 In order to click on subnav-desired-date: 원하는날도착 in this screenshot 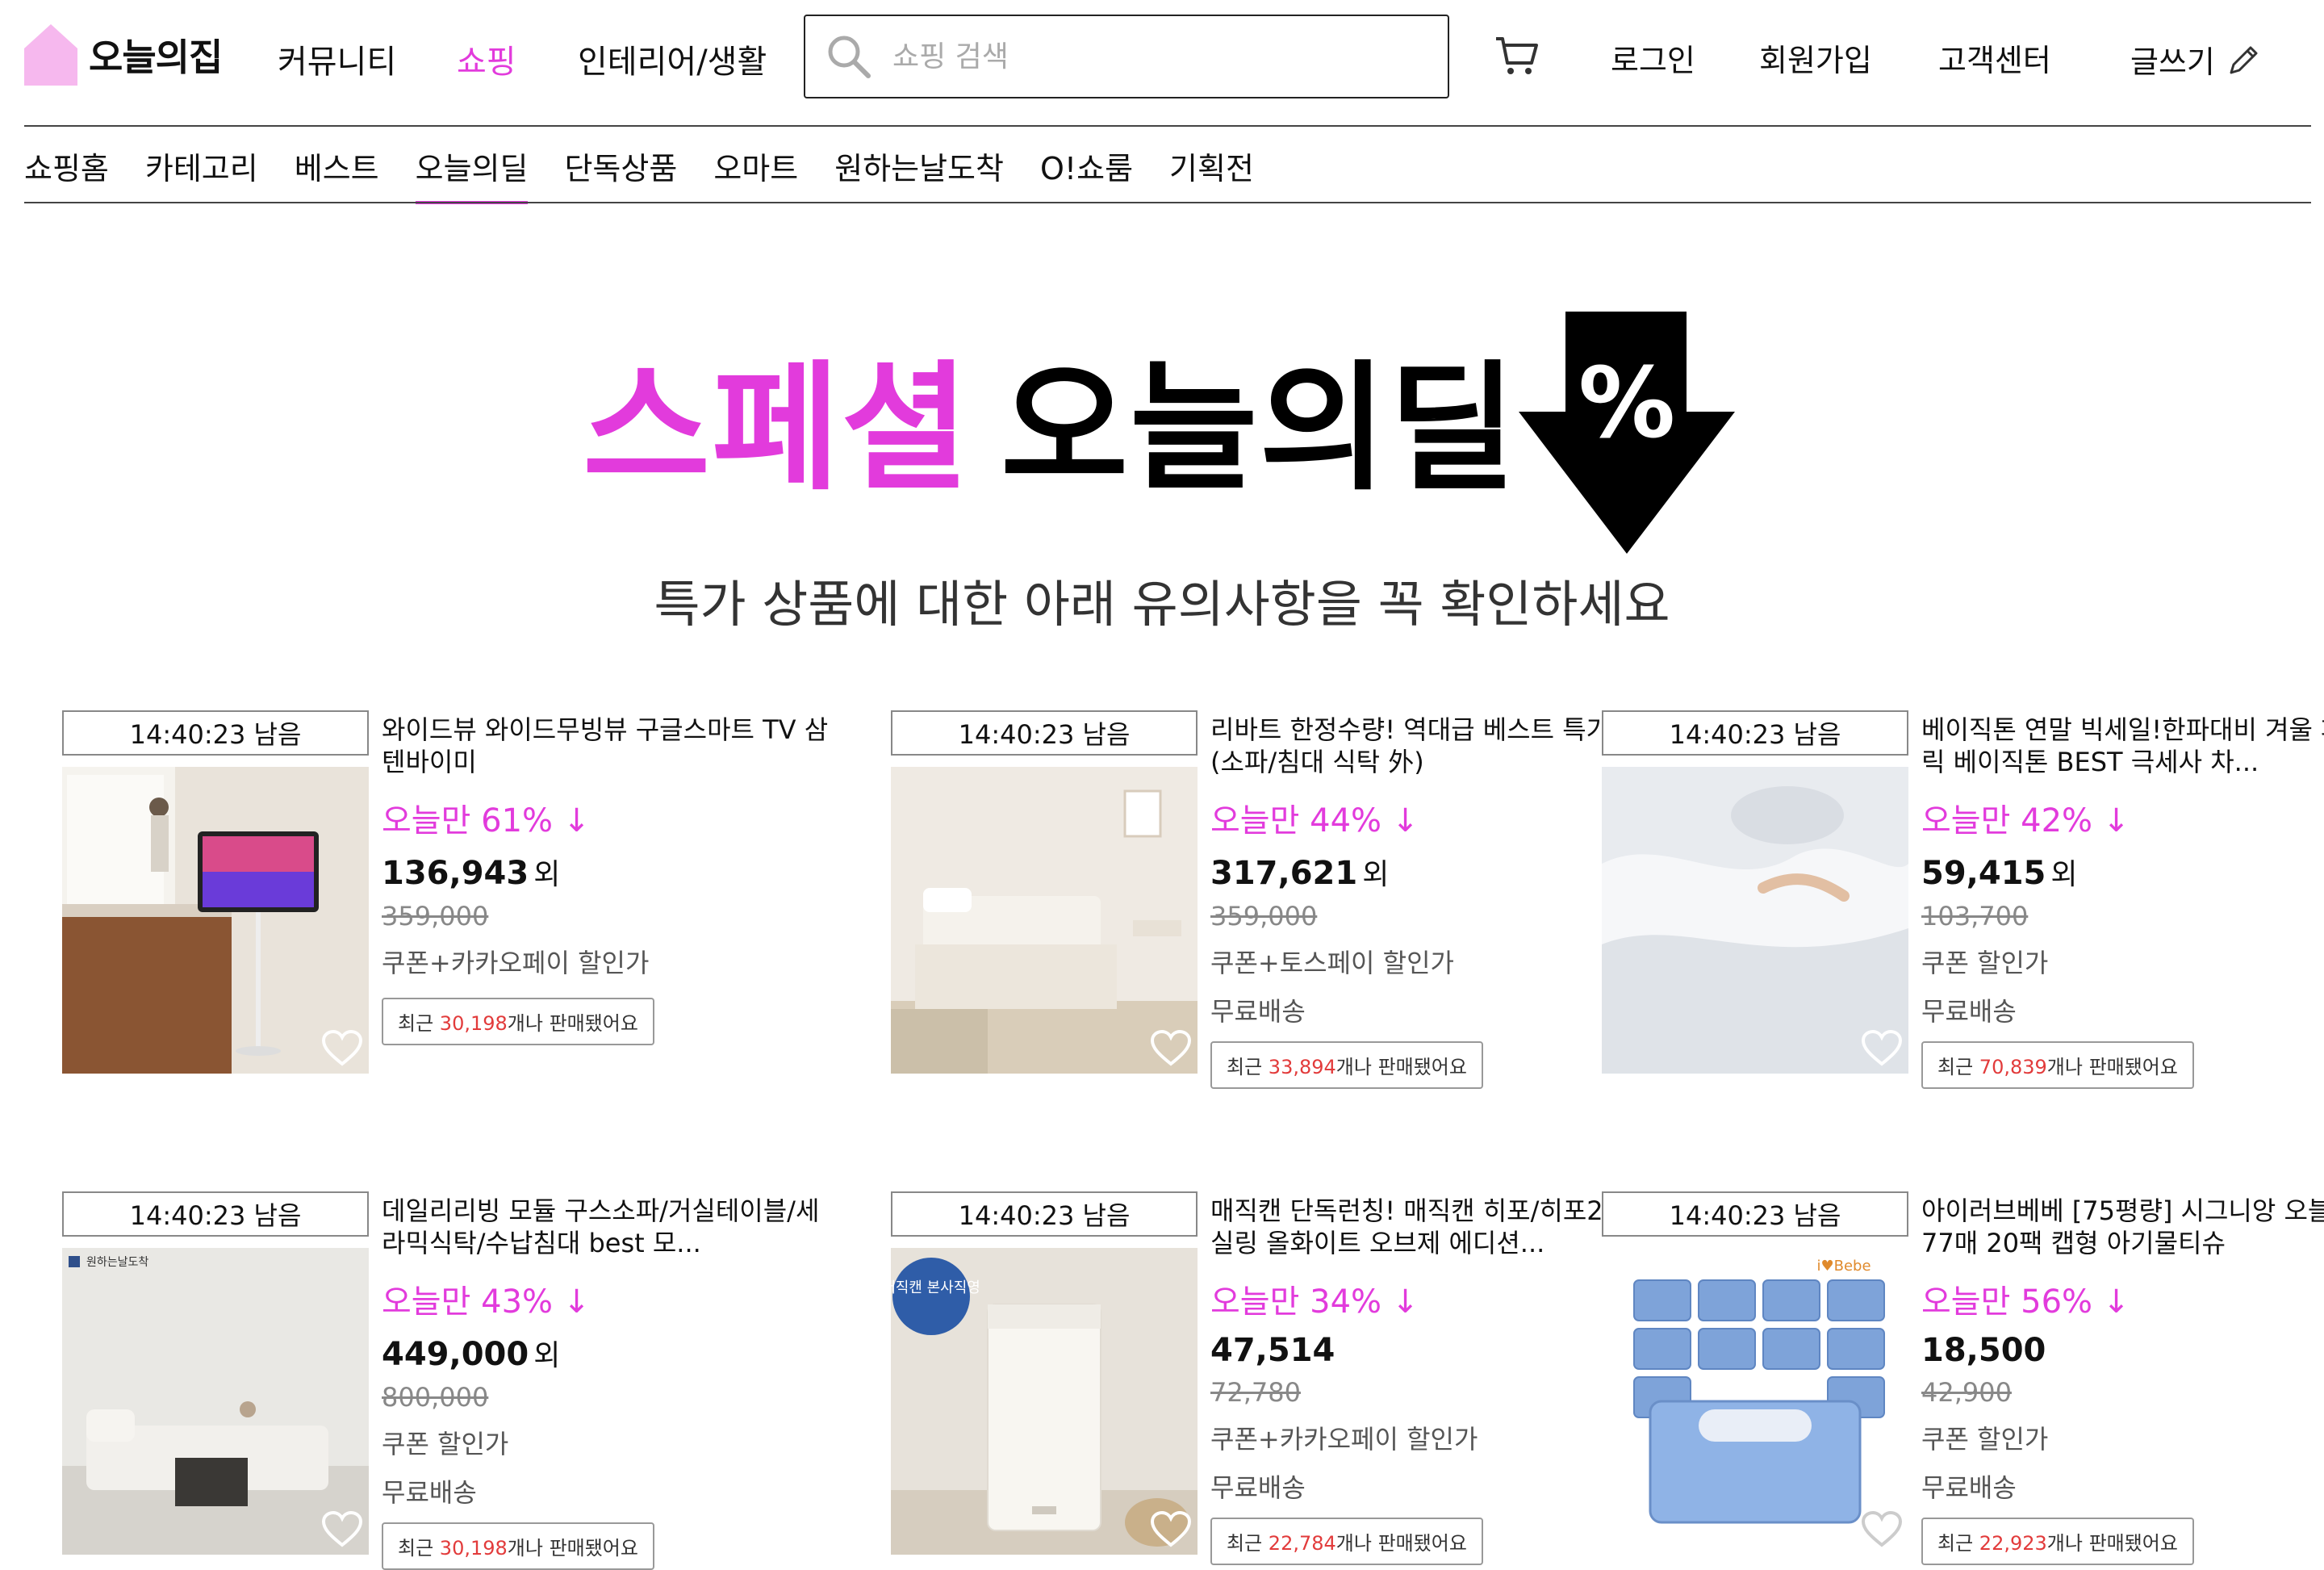, I will do `click(919, 166)`.